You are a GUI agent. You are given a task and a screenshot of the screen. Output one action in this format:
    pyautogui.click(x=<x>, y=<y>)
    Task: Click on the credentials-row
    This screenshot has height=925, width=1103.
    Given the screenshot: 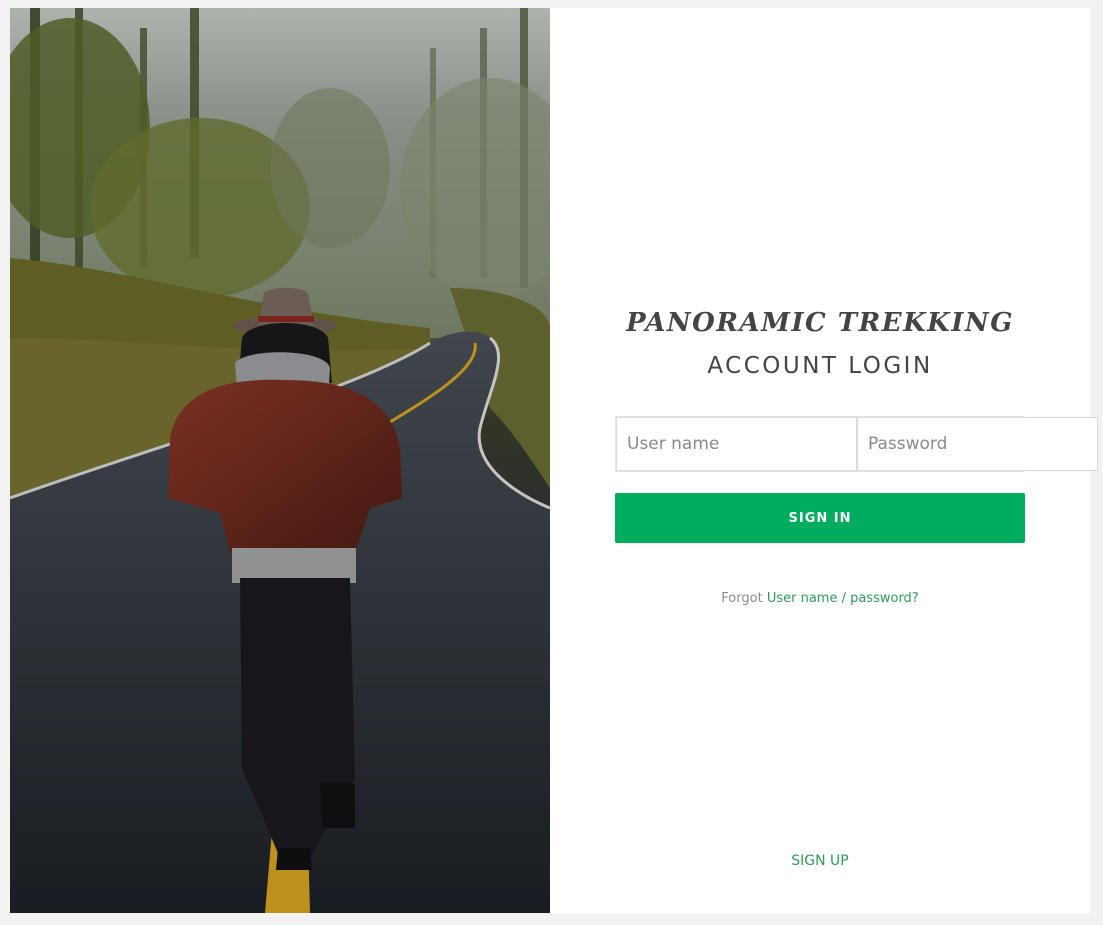 What is the action you would take?
    pyautogui.click(x=856, y=444)
    